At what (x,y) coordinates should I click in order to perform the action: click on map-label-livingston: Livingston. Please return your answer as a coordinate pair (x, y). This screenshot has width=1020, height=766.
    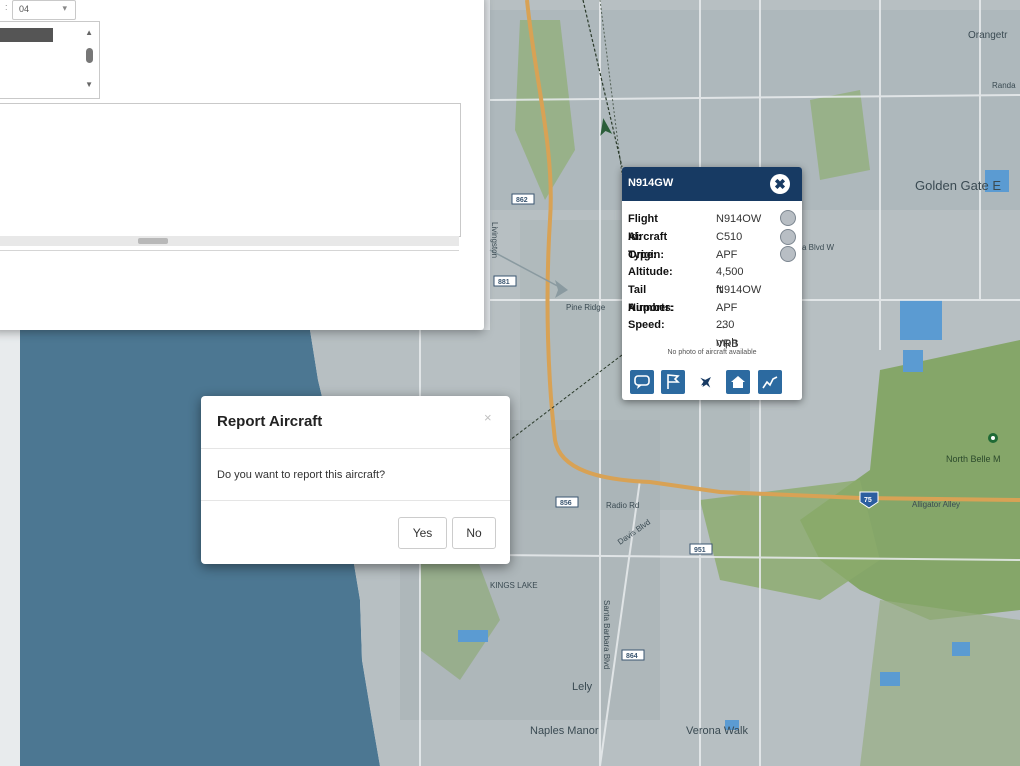
    Looking at the image, I should click on (494, 240).